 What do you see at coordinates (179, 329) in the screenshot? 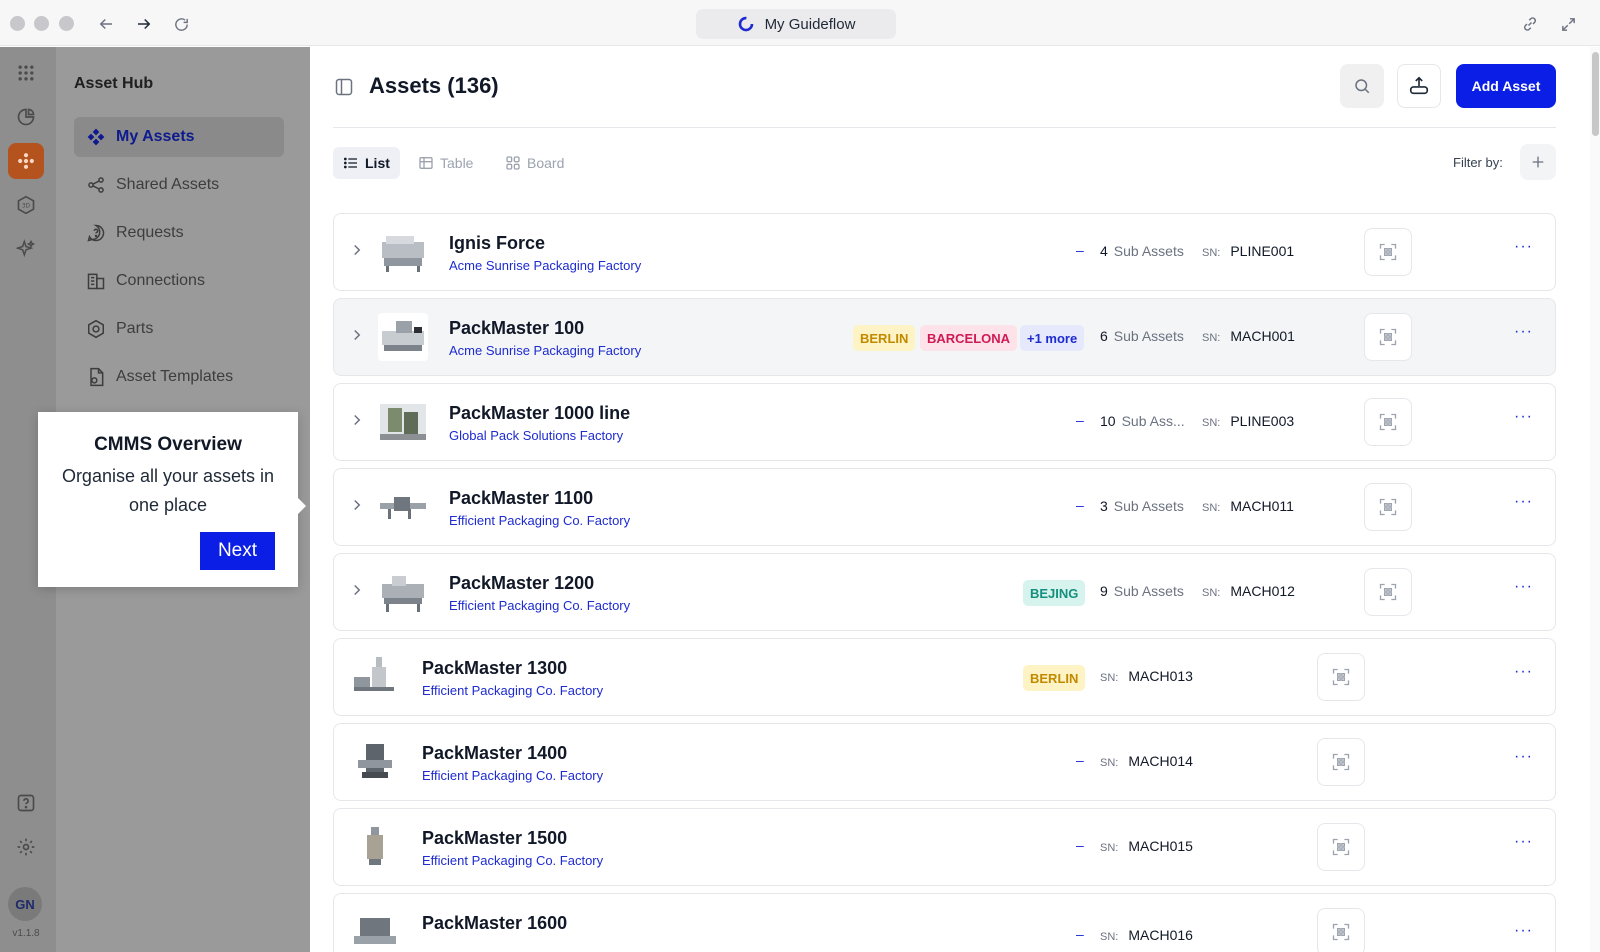
I see `nav-item-parts: Parts` at bounding box center [179, 329].